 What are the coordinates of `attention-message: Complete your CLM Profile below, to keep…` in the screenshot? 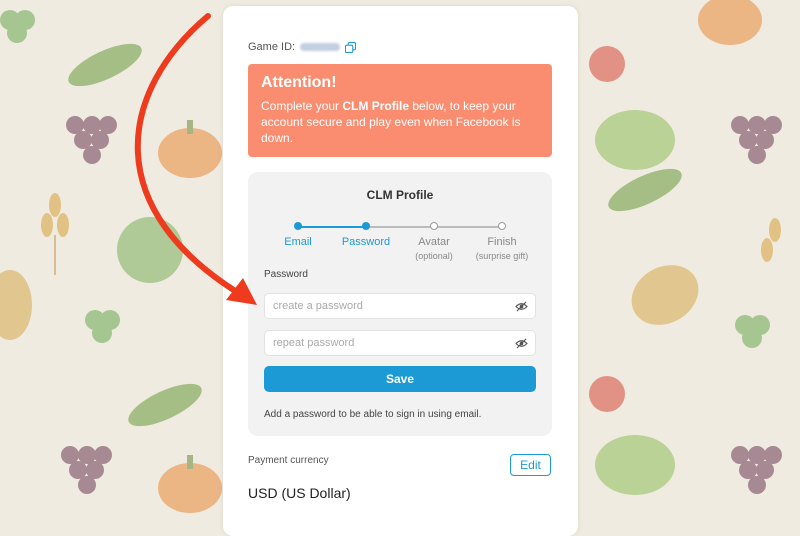 It's located at (400, 122).